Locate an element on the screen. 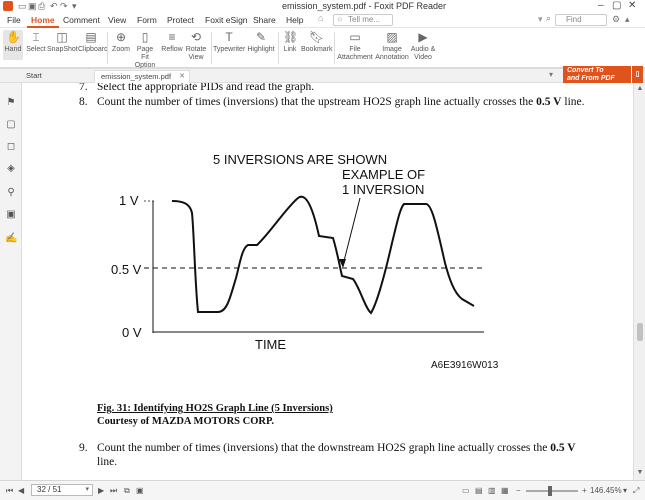  step-9-number: 9. is located at coordinates (83, 448).